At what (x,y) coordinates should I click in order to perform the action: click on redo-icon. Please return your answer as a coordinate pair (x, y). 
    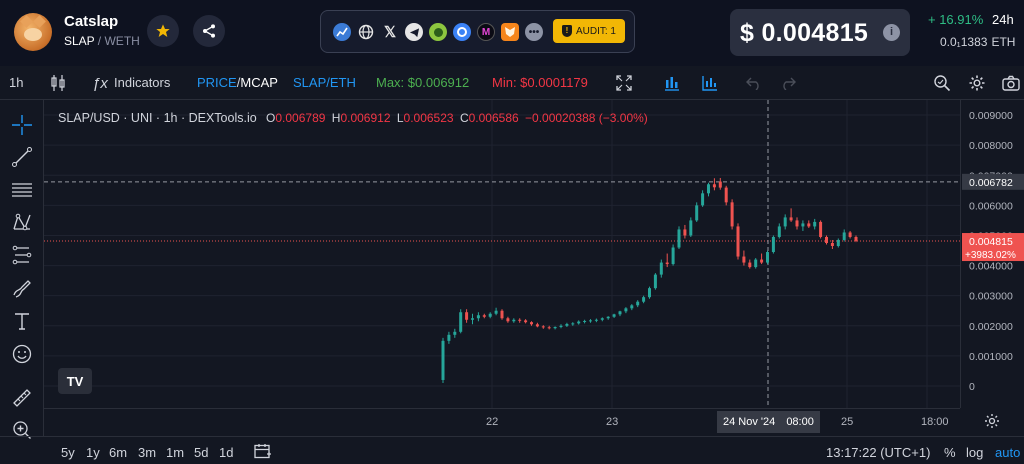
    Looking at the image, I should click on (788, 83).